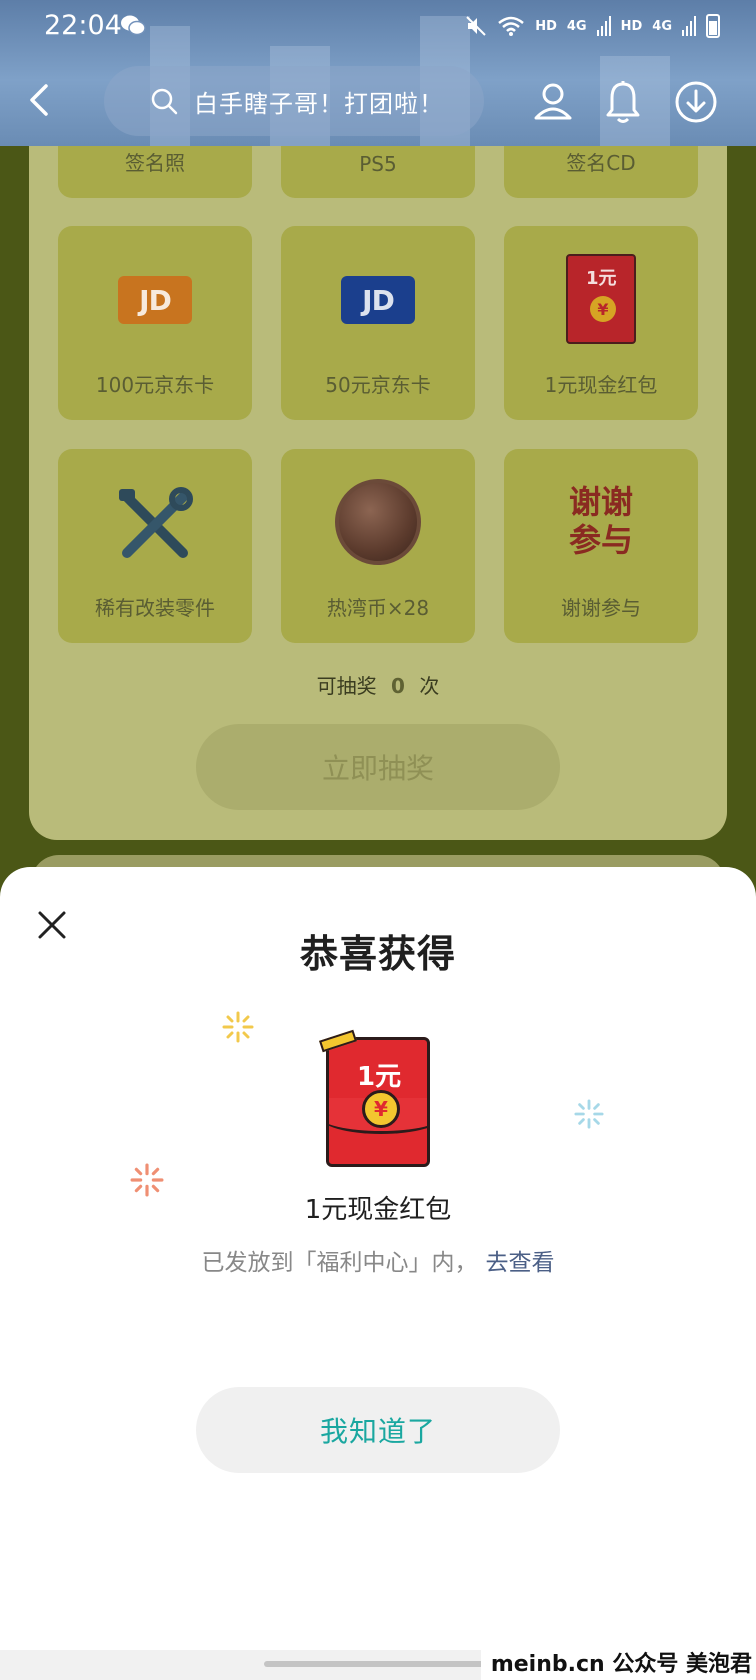 The image size is (756, 1680). Describe the element at coordinates (601, 608) in the screenshot. I see `prize-label: 谢谢参与` at that location.